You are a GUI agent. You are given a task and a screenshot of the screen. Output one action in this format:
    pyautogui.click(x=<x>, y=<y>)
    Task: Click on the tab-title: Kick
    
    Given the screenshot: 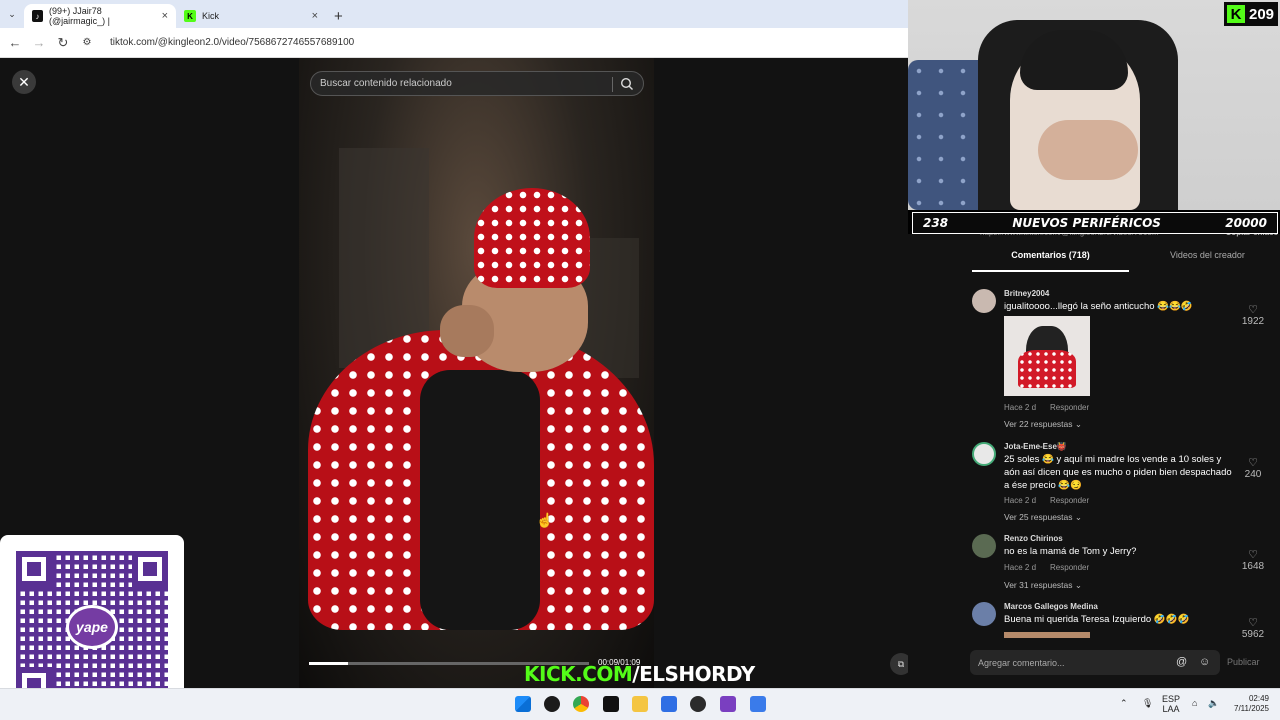 What is the action you would take?
    pyautogui.click(x=211, y=16)
    